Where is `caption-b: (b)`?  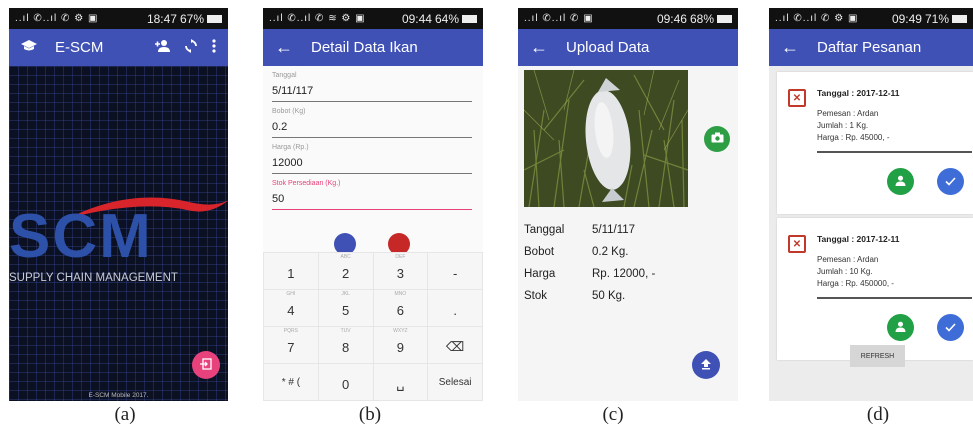
caption-b: (b) is located at coordinates (370, 414).